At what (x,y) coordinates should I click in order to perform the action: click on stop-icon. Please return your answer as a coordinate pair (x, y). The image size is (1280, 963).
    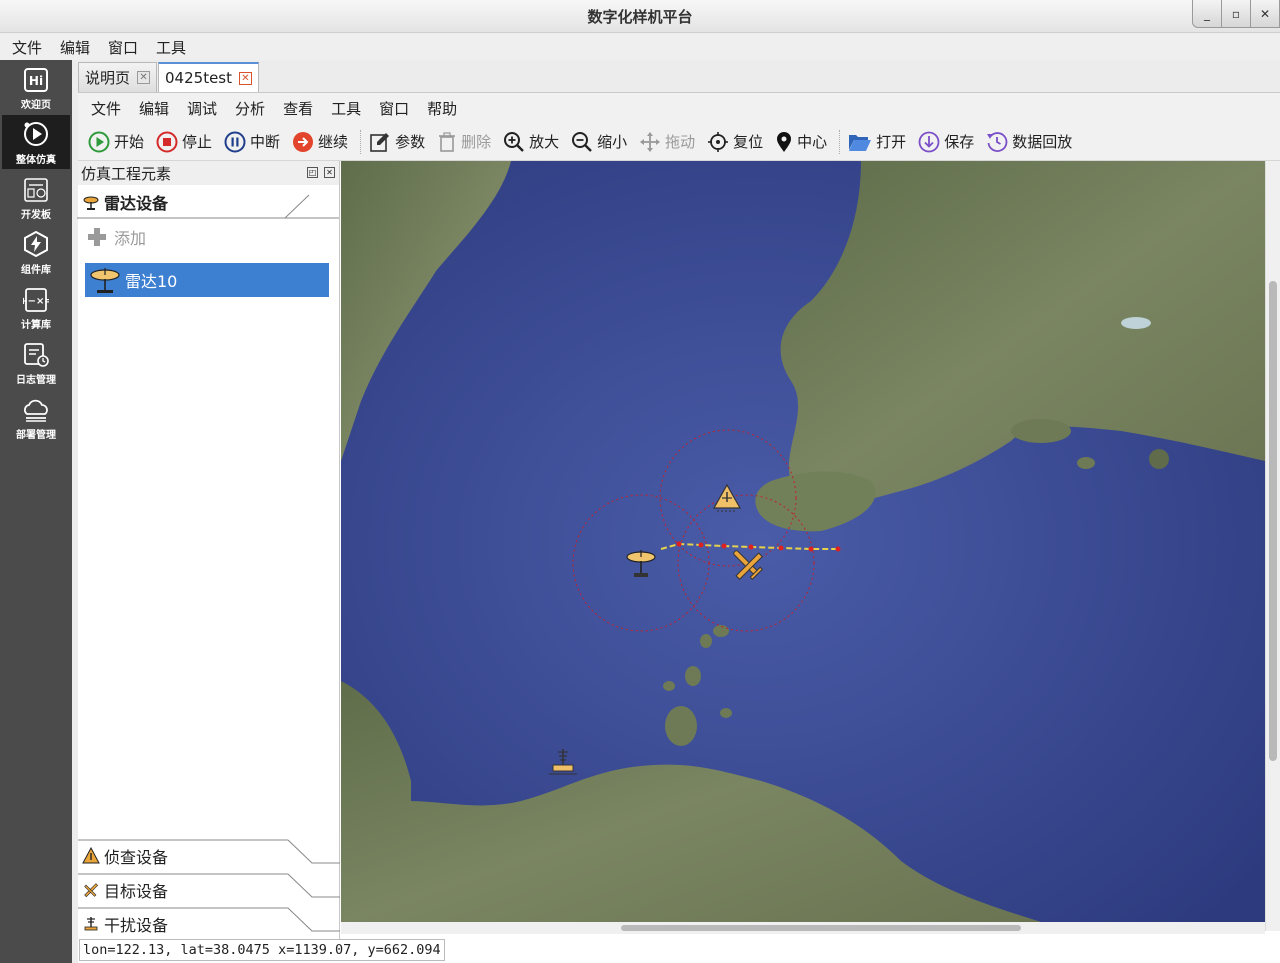
    Looking at the image, I should click on (167, 141).